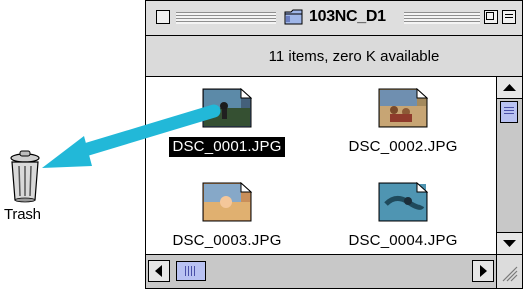 The image size is (527, 293). I want to click on file-name: DSC_0003.JPG, so click(227, 241).